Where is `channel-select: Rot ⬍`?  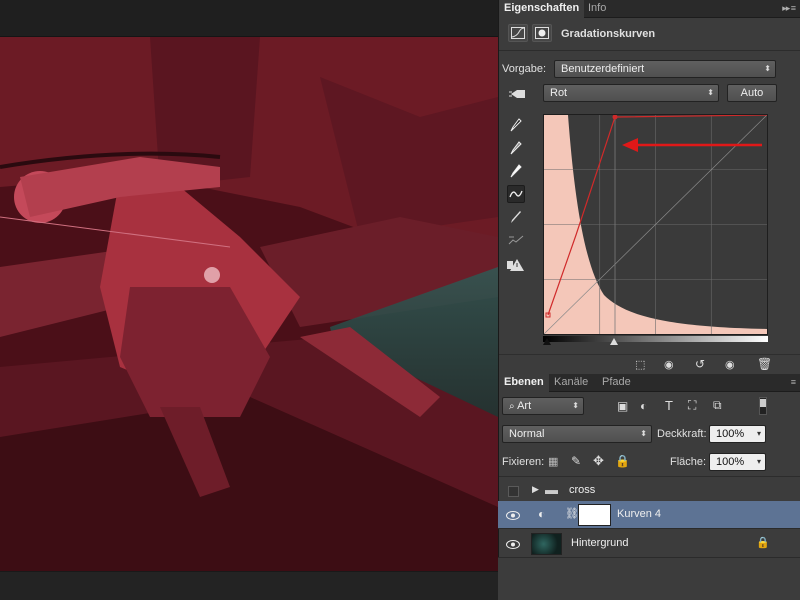 channel-select: Rot ⬍ is located at coordinates (631, 93).